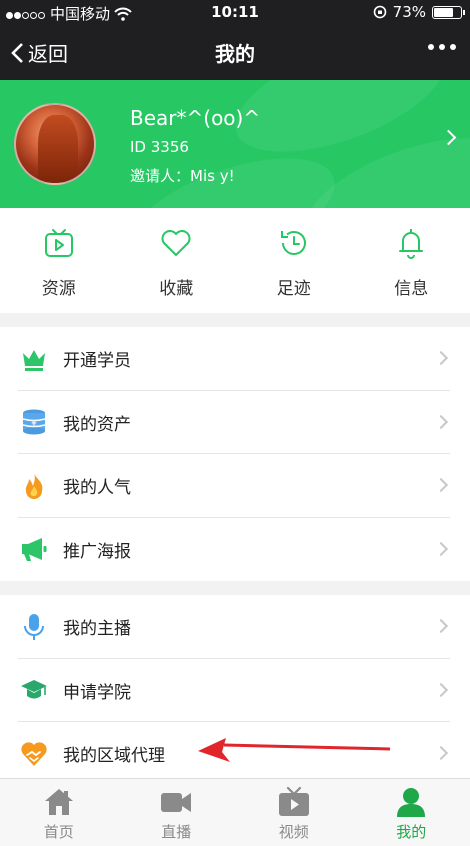 The height and width of the screenshot is (846, 470). I want to click on menu-item-label: 申请学院, so click(97, 692).